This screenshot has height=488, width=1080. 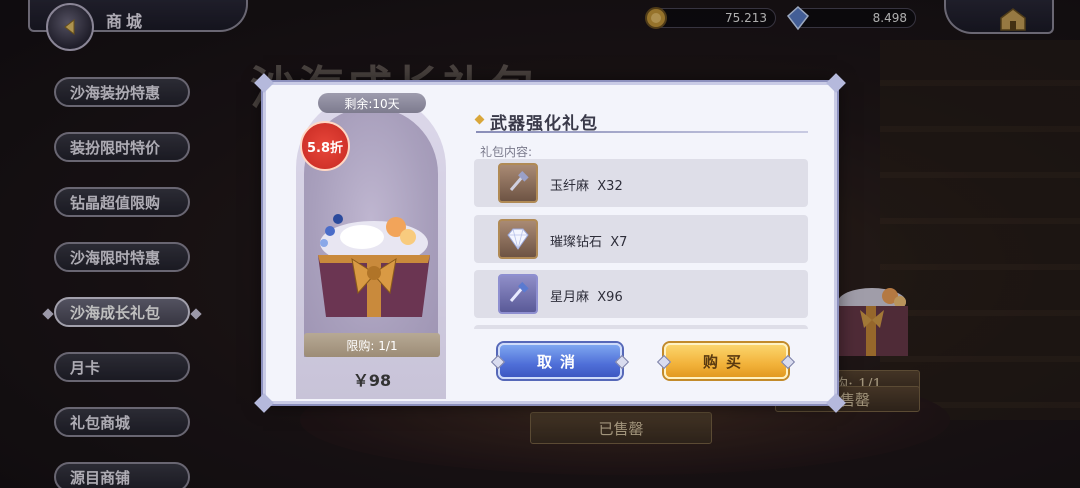 I want to click on item-list: 玉纤麻 X32 璀璨钻石 X7 星月麻 X96, so click(x=642, y=244).